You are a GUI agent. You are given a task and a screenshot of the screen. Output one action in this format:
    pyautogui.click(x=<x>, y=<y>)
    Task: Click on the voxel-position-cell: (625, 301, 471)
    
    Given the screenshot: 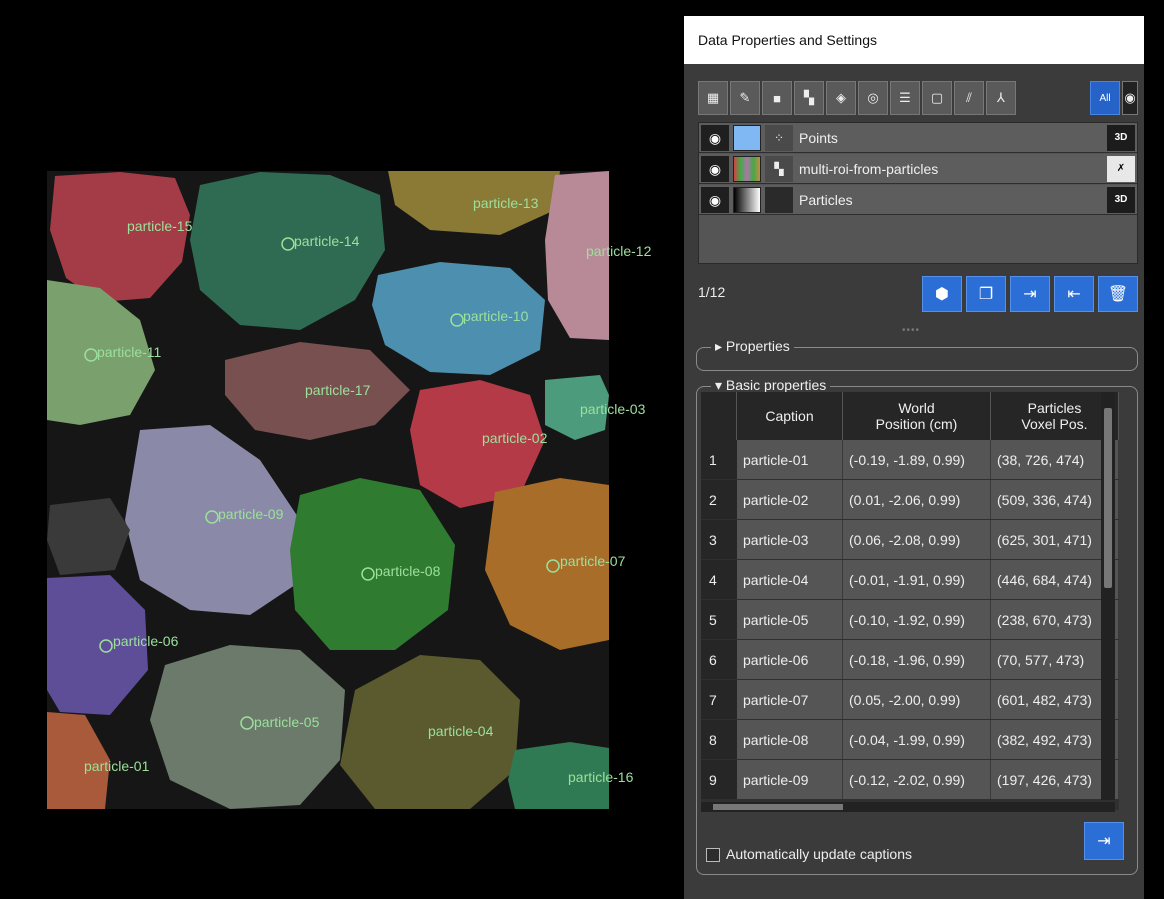 What is the action you would take?
    pyautogui.click(x=1055, y=539)
    